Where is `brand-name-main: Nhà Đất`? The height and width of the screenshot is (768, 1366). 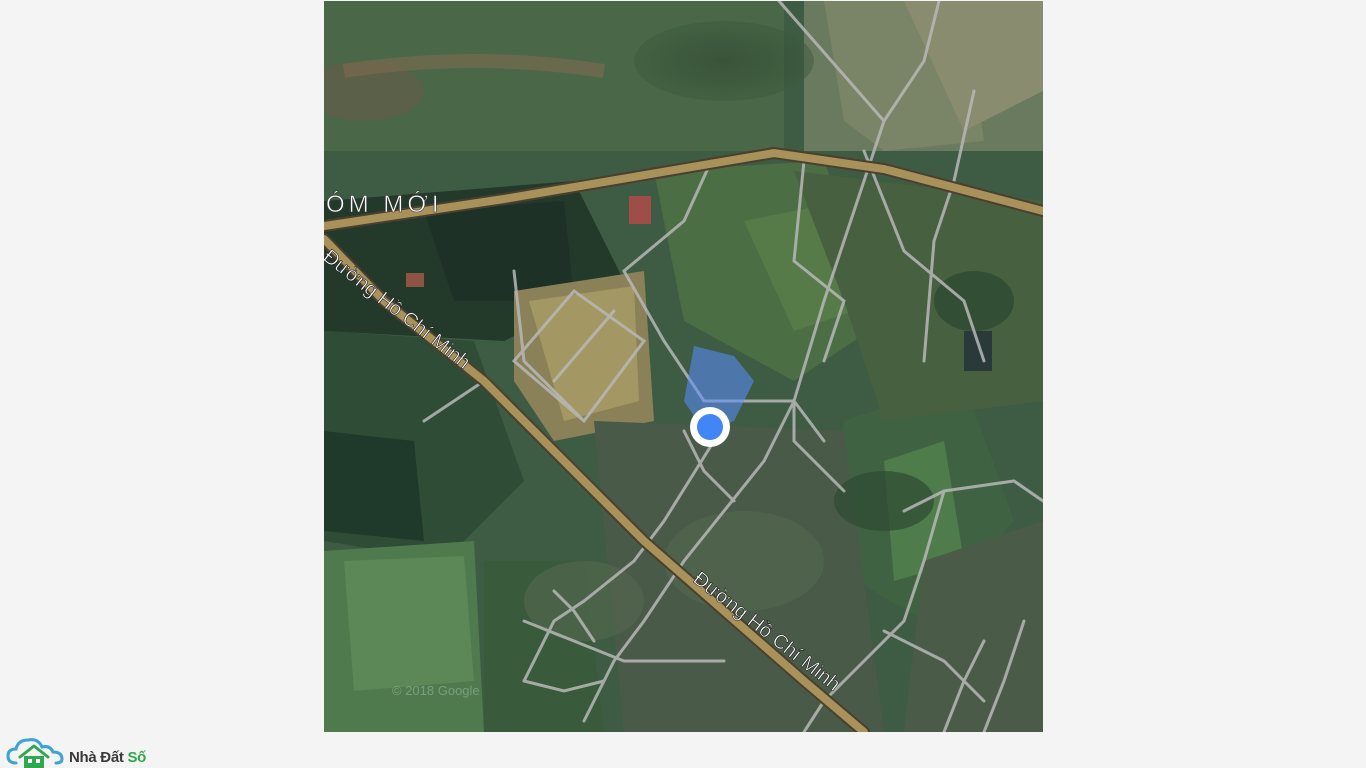 brand-name-main: Nhà Đất is located at coordinates (98, 757).